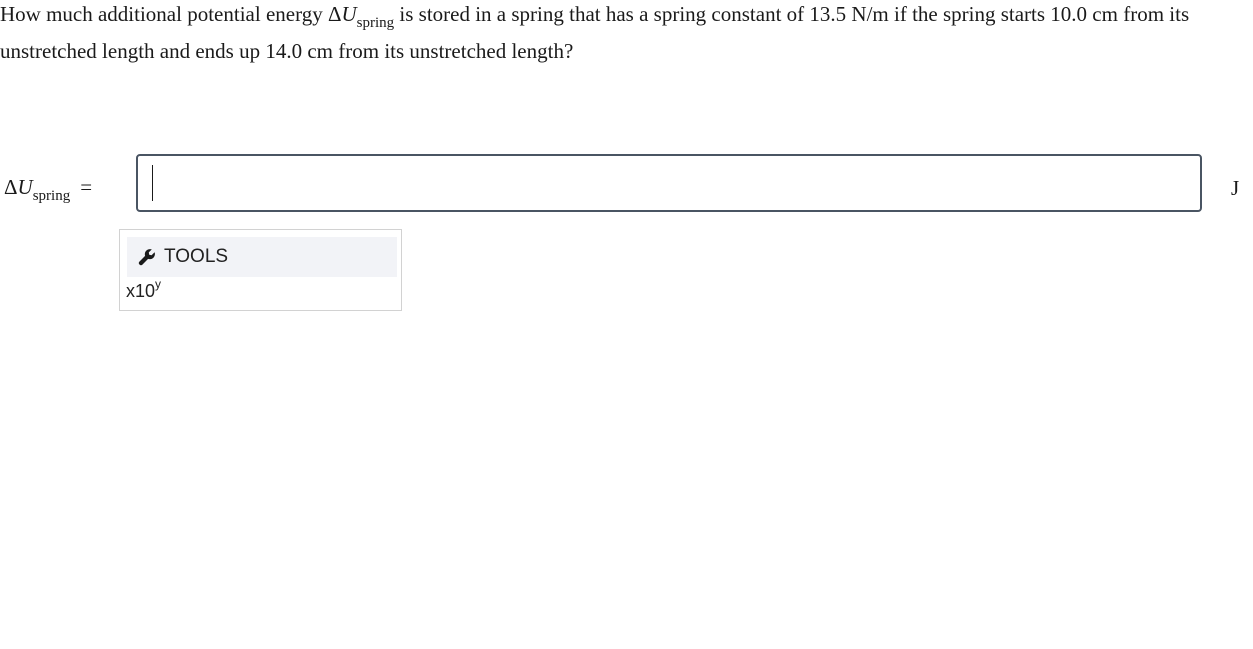 The height and width of the screenshot is (649, 1253). What do you see at coordinates (51, 196) in the screenshot?
I see `answer-variable-subscript: spring` at bounding box center [51, 196].